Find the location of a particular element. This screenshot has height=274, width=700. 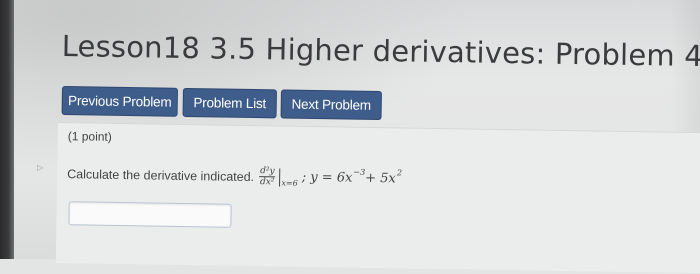

equation-lhs: y = 6x is located at coordinates (331, 177).